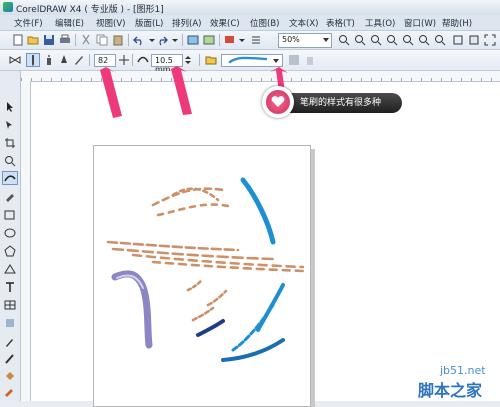 This screenshot has height=407, width=500. What do you see at coordinates (341, 103) in the screenshot?
I see `callout-text: 笔刷的样式有很多种` at bounding box center [341, 103].